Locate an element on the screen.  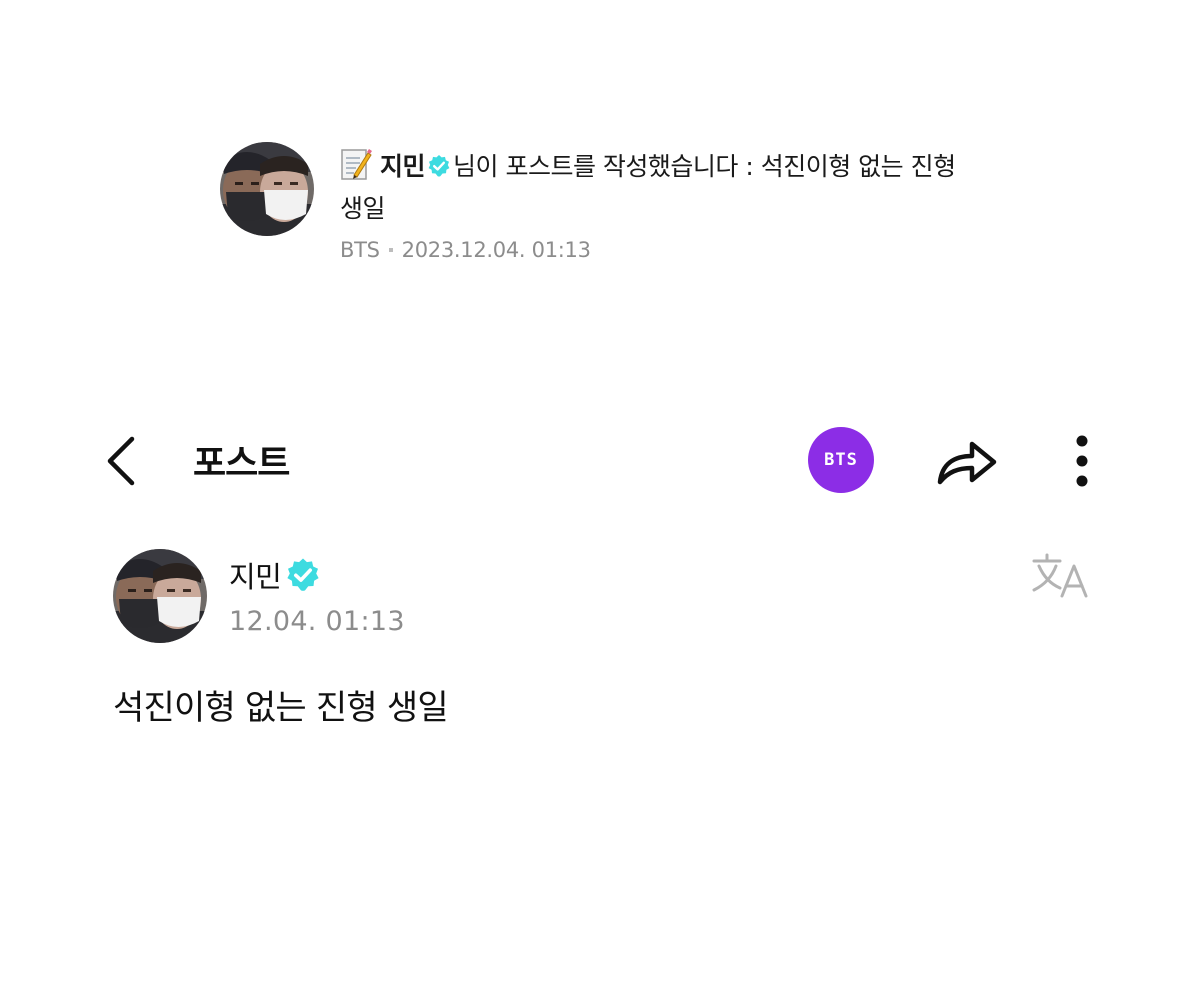
page-title: 포스트 is located at coordinates (241, 463).